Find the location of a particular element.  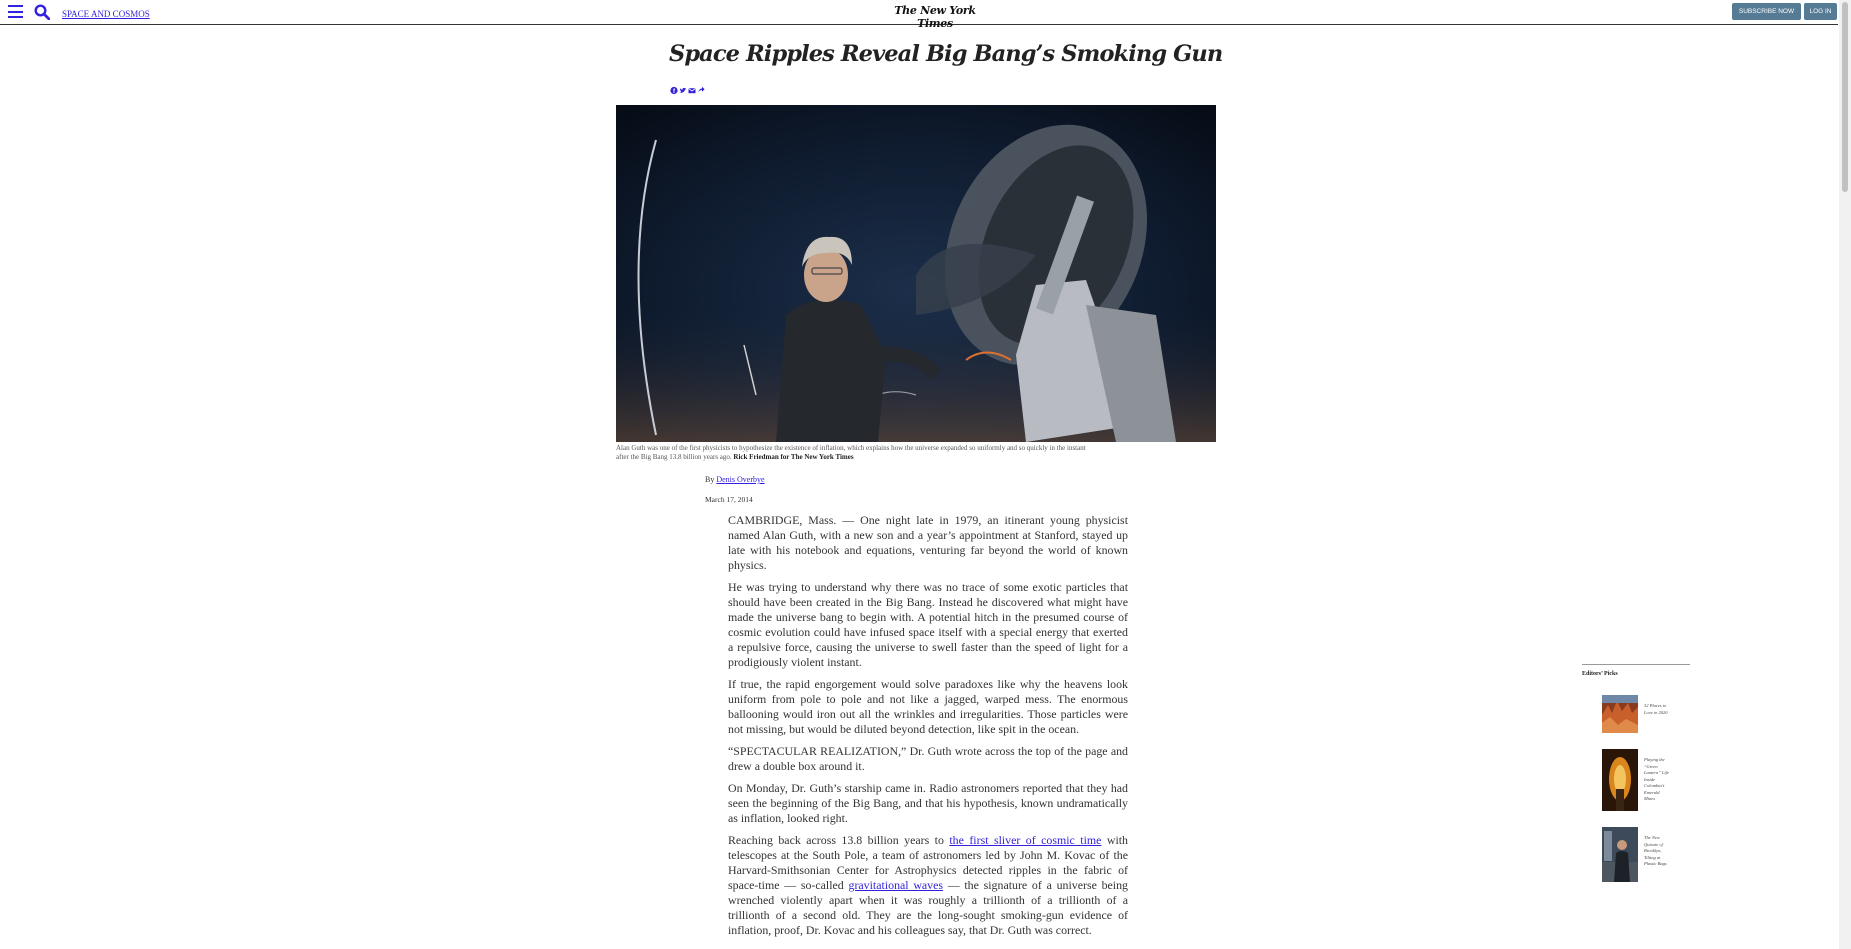

pick-title: 32 Places to Love in 2020 is located at coordinates (1656, 709).